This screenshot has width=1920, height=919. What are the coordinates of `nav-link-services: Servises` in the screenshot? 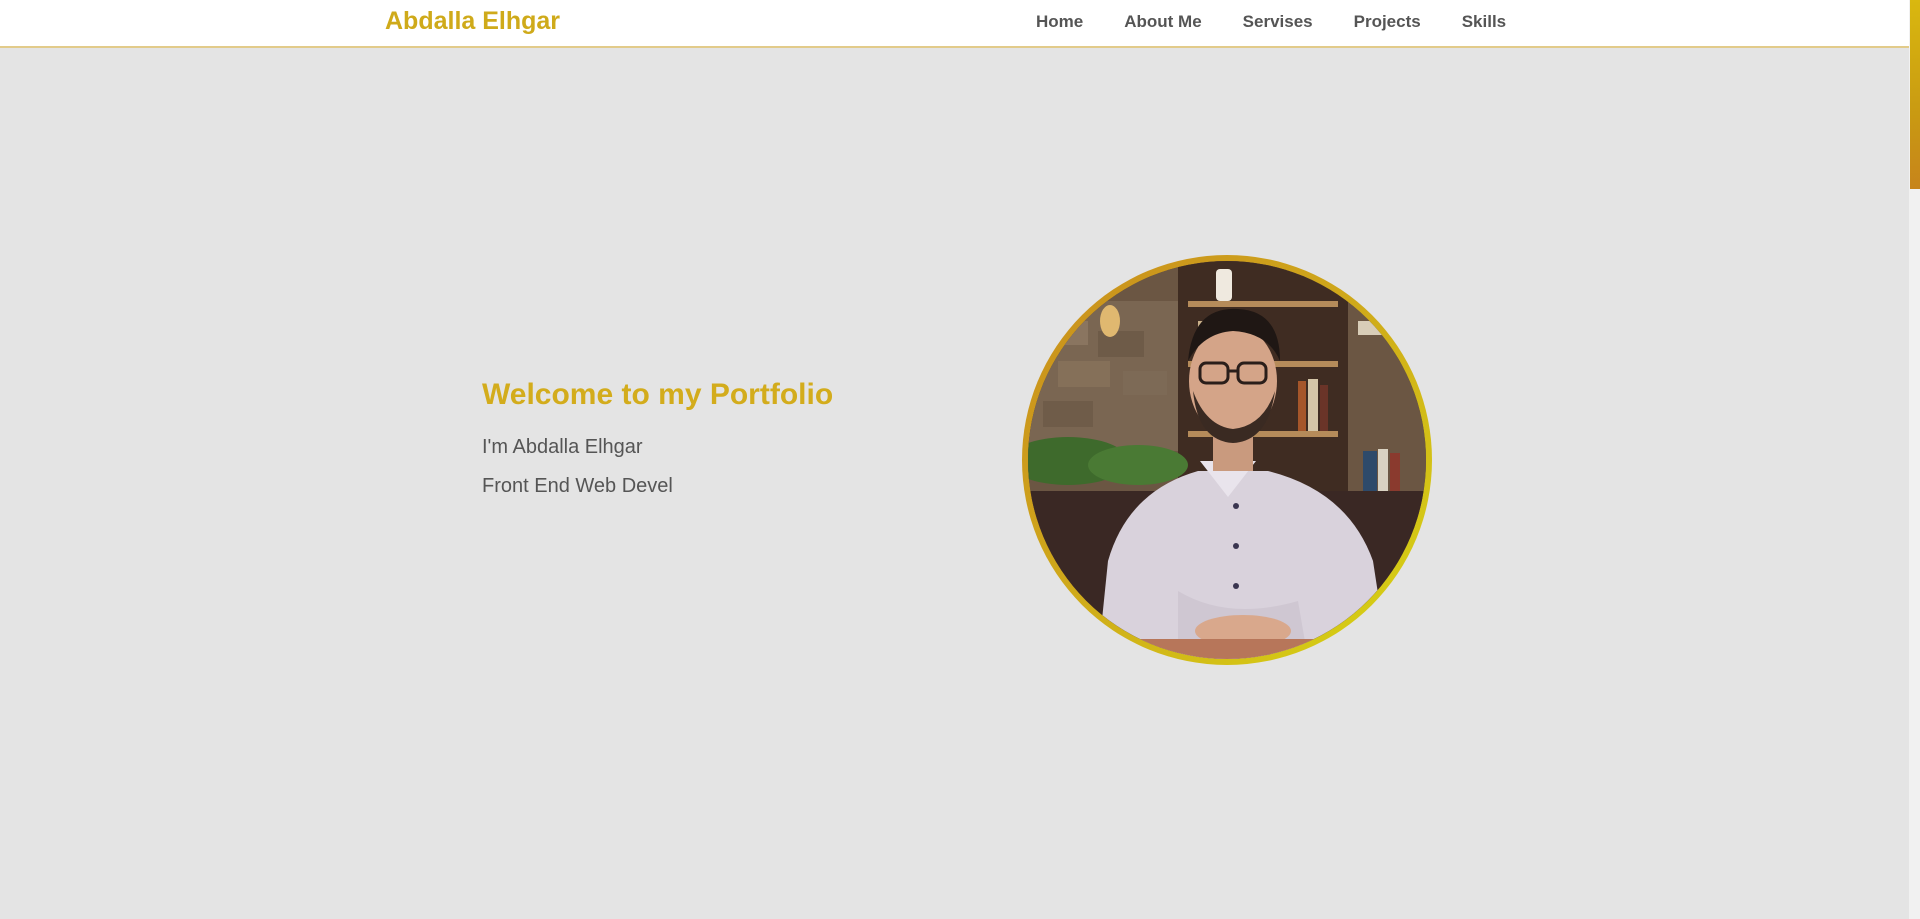 It's located at (1278, 22).